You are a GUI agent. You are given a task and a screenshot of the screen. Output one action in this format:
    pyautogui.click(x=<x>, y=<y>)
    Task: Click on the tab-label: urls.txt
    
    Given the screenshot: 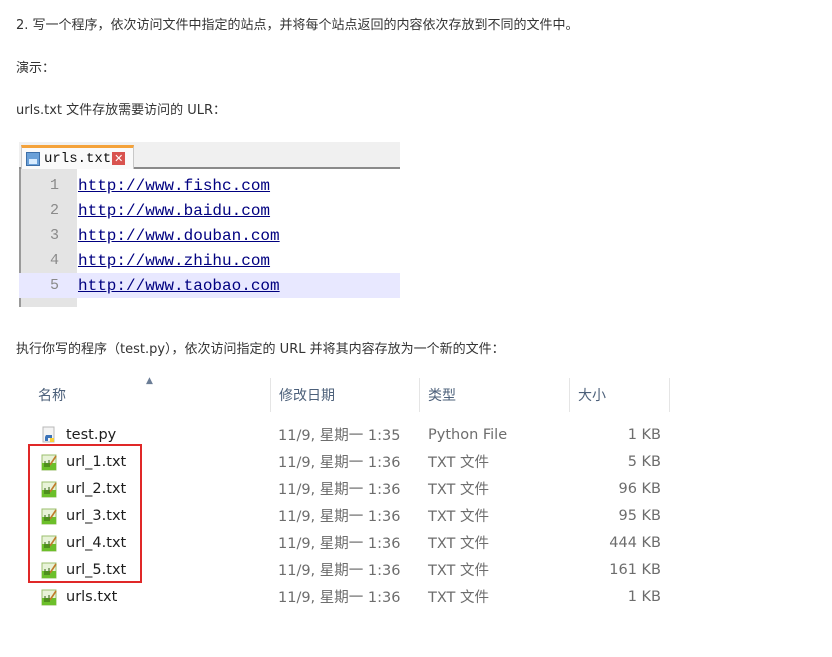 What is the action you would take?
    pyautogui.click(x=78, y=158)
    